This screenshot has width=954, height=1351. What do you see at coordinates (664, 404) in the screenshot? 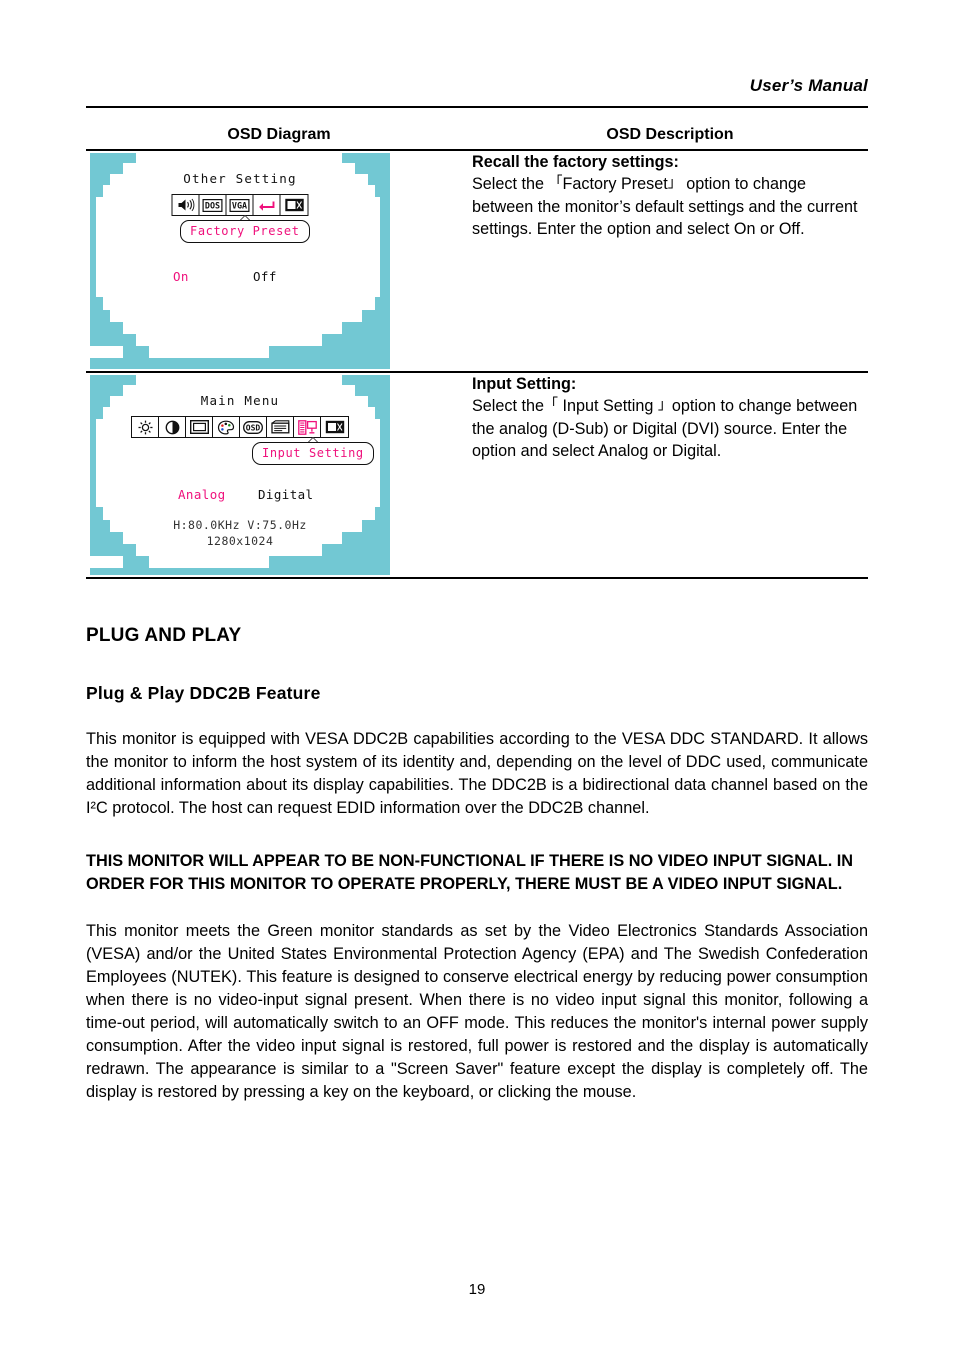
I see `desc2-bracket-close: 」` at bounding box center [664, 404].